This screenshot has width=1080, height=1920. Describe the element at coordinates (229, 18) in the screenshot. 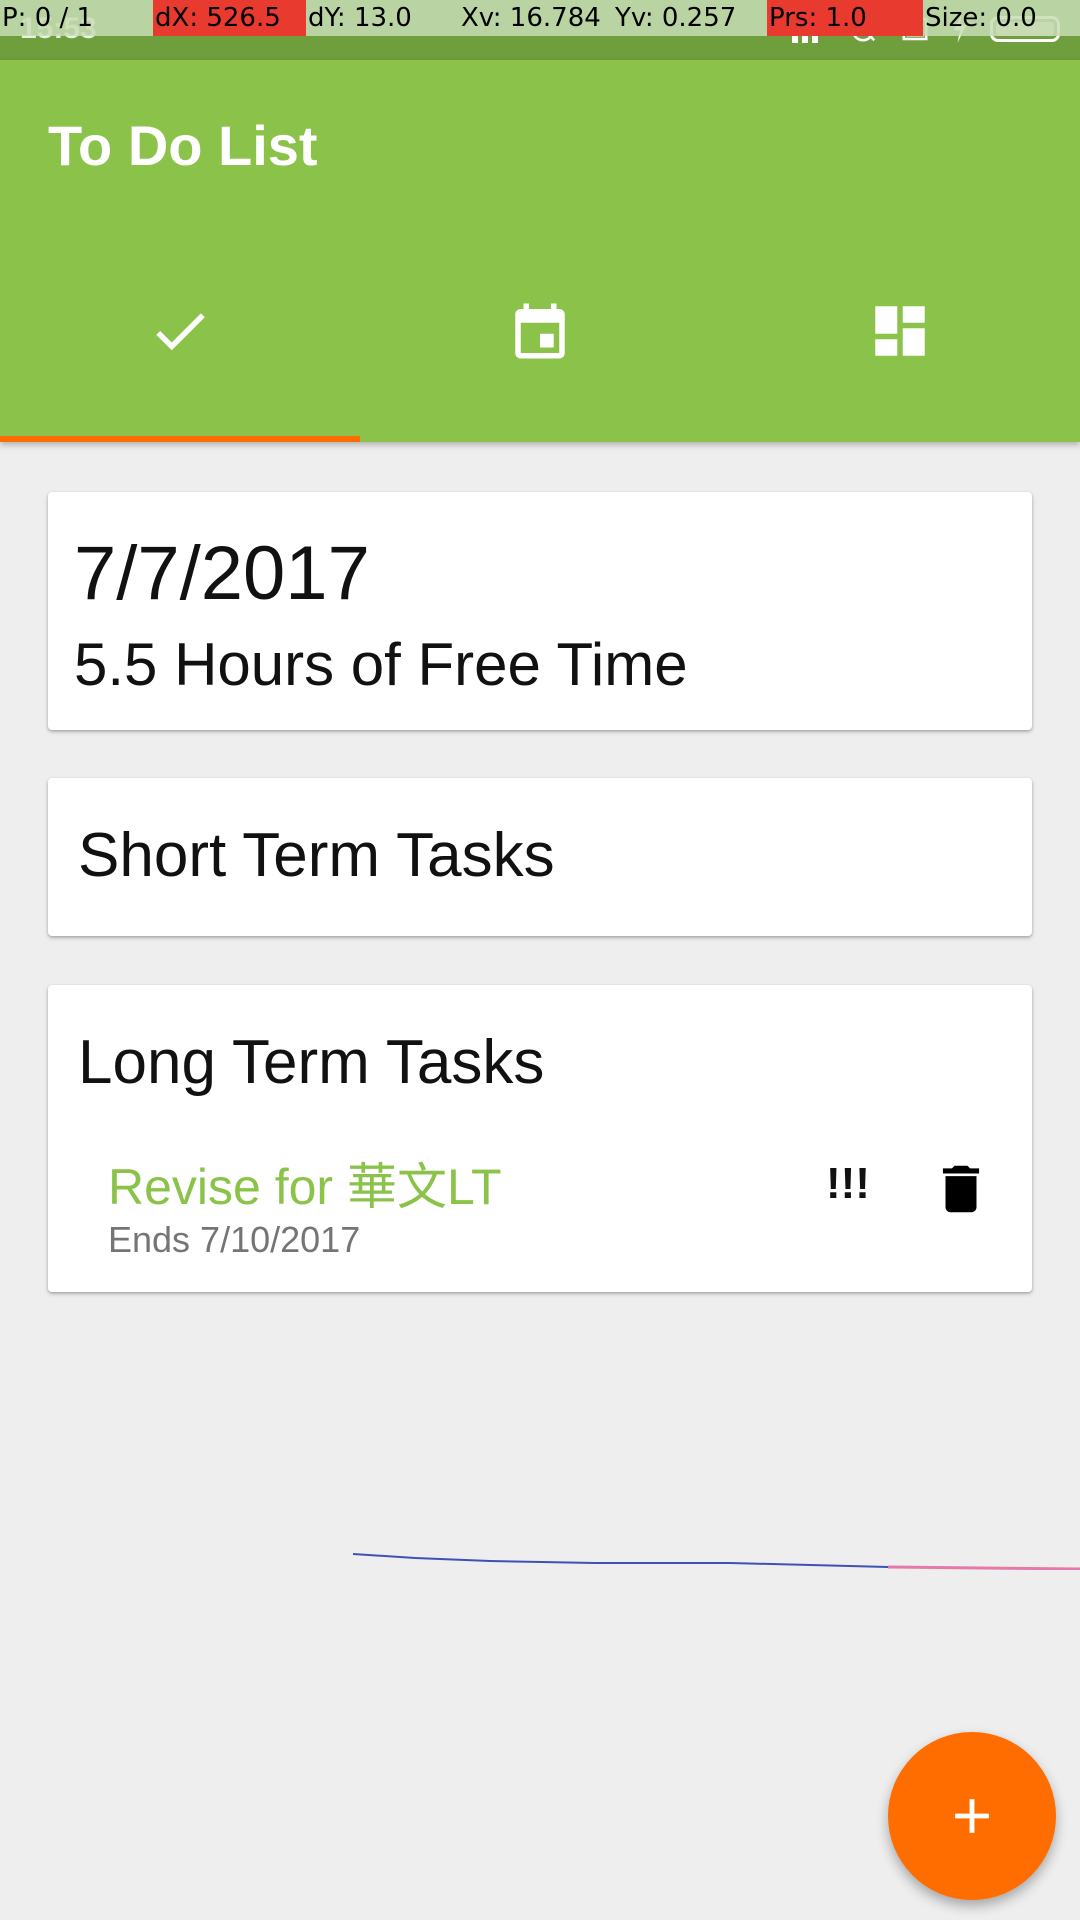

I see `pointer-dx: dX: 526.5` at that location.